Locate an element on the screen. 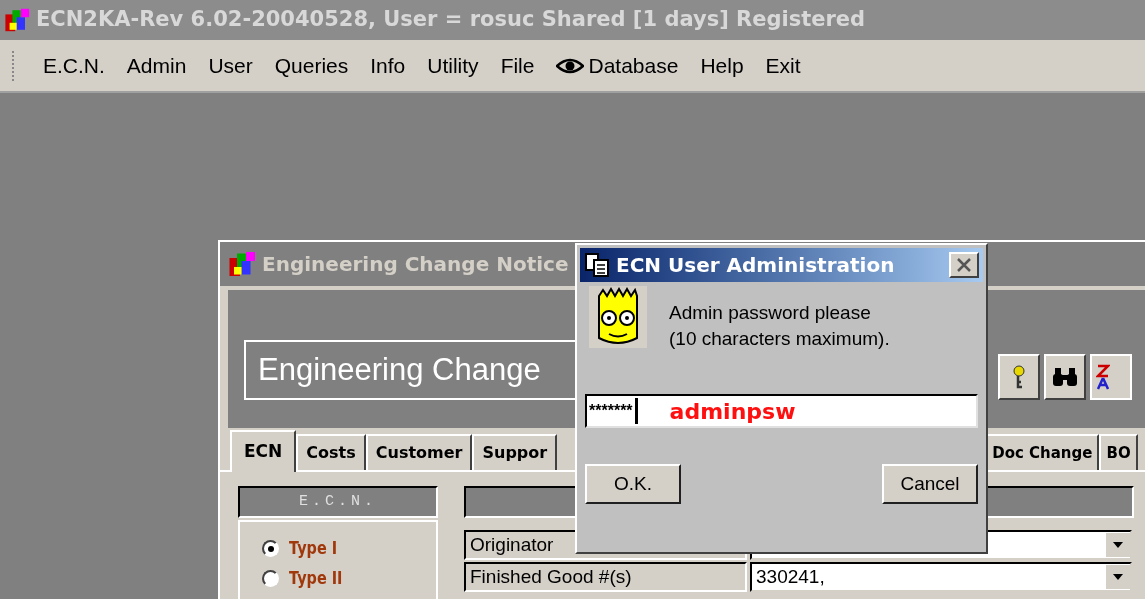 This screenshot has height=599, width=1145. menu-item: Help is located at coordinates (722, 65).